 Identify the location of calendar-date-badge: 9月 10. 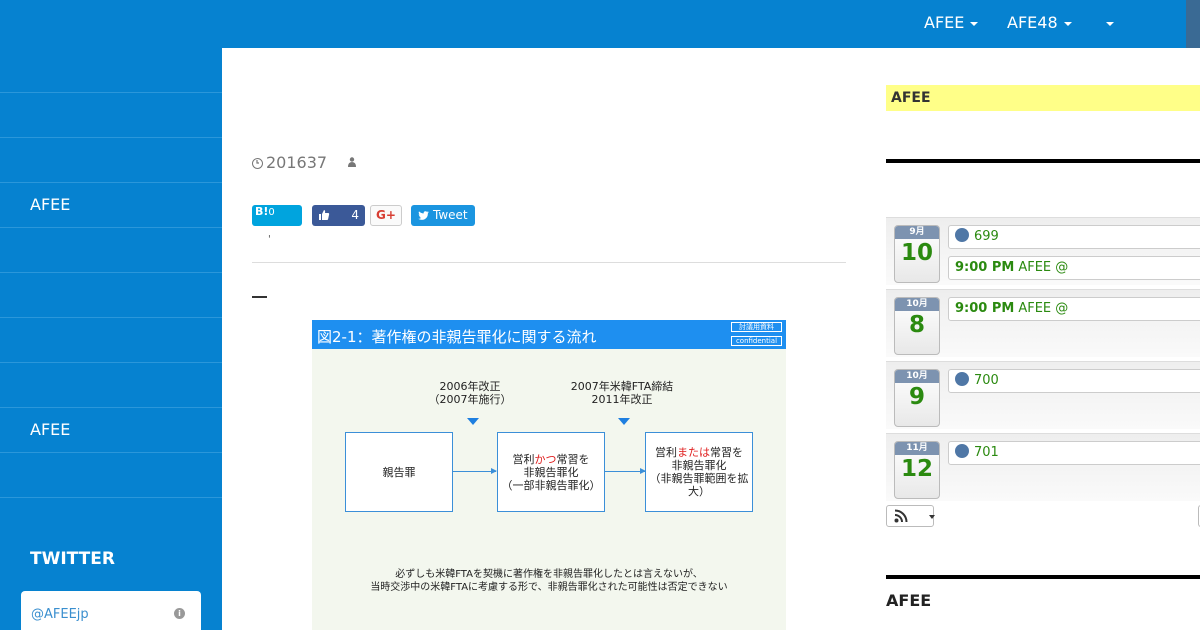
(917, 254).